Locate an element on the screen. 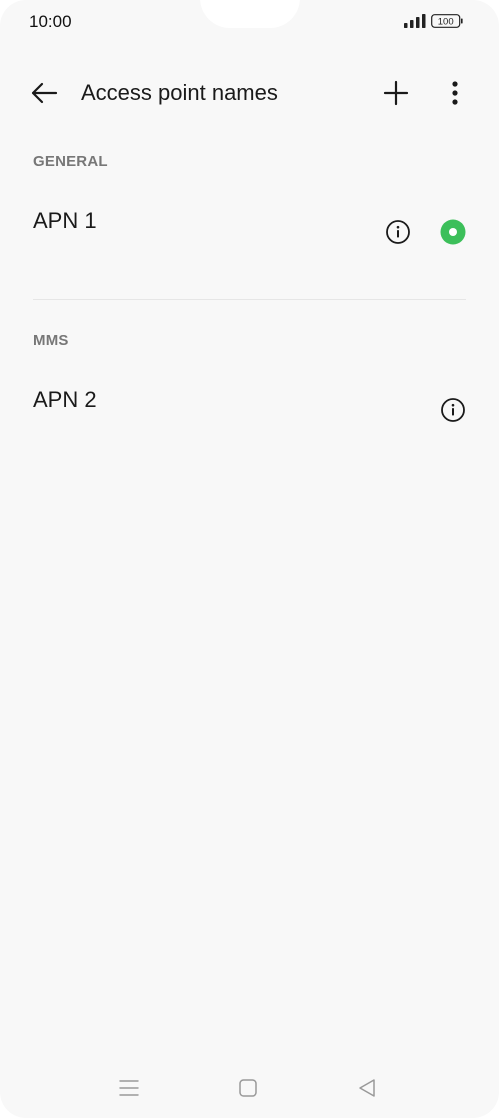 This screenshot has height=1118, width=499. back-button is located at coordinates (44, 93).